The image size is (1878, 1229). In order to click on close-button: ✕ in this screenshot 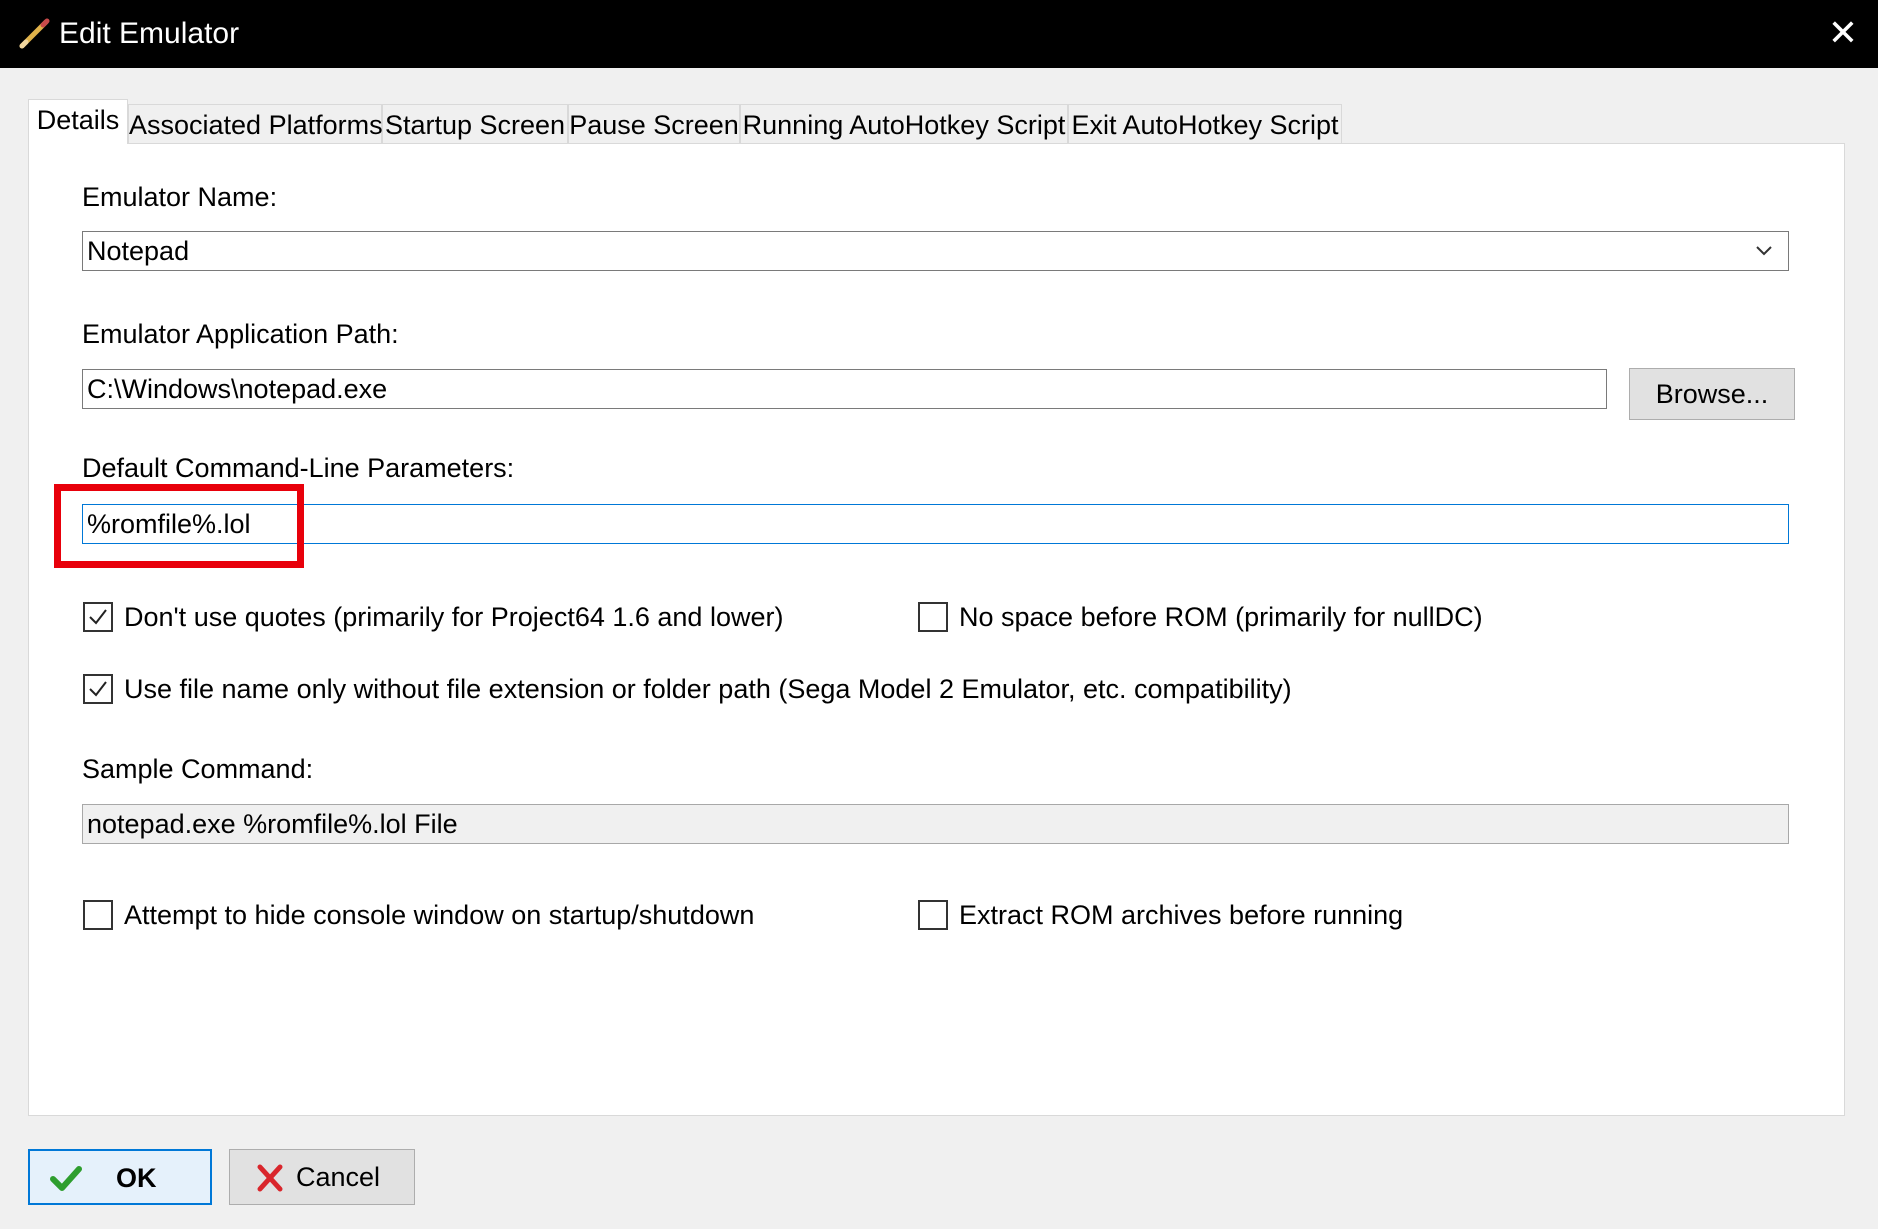, I will do `click(1843, 34)`.